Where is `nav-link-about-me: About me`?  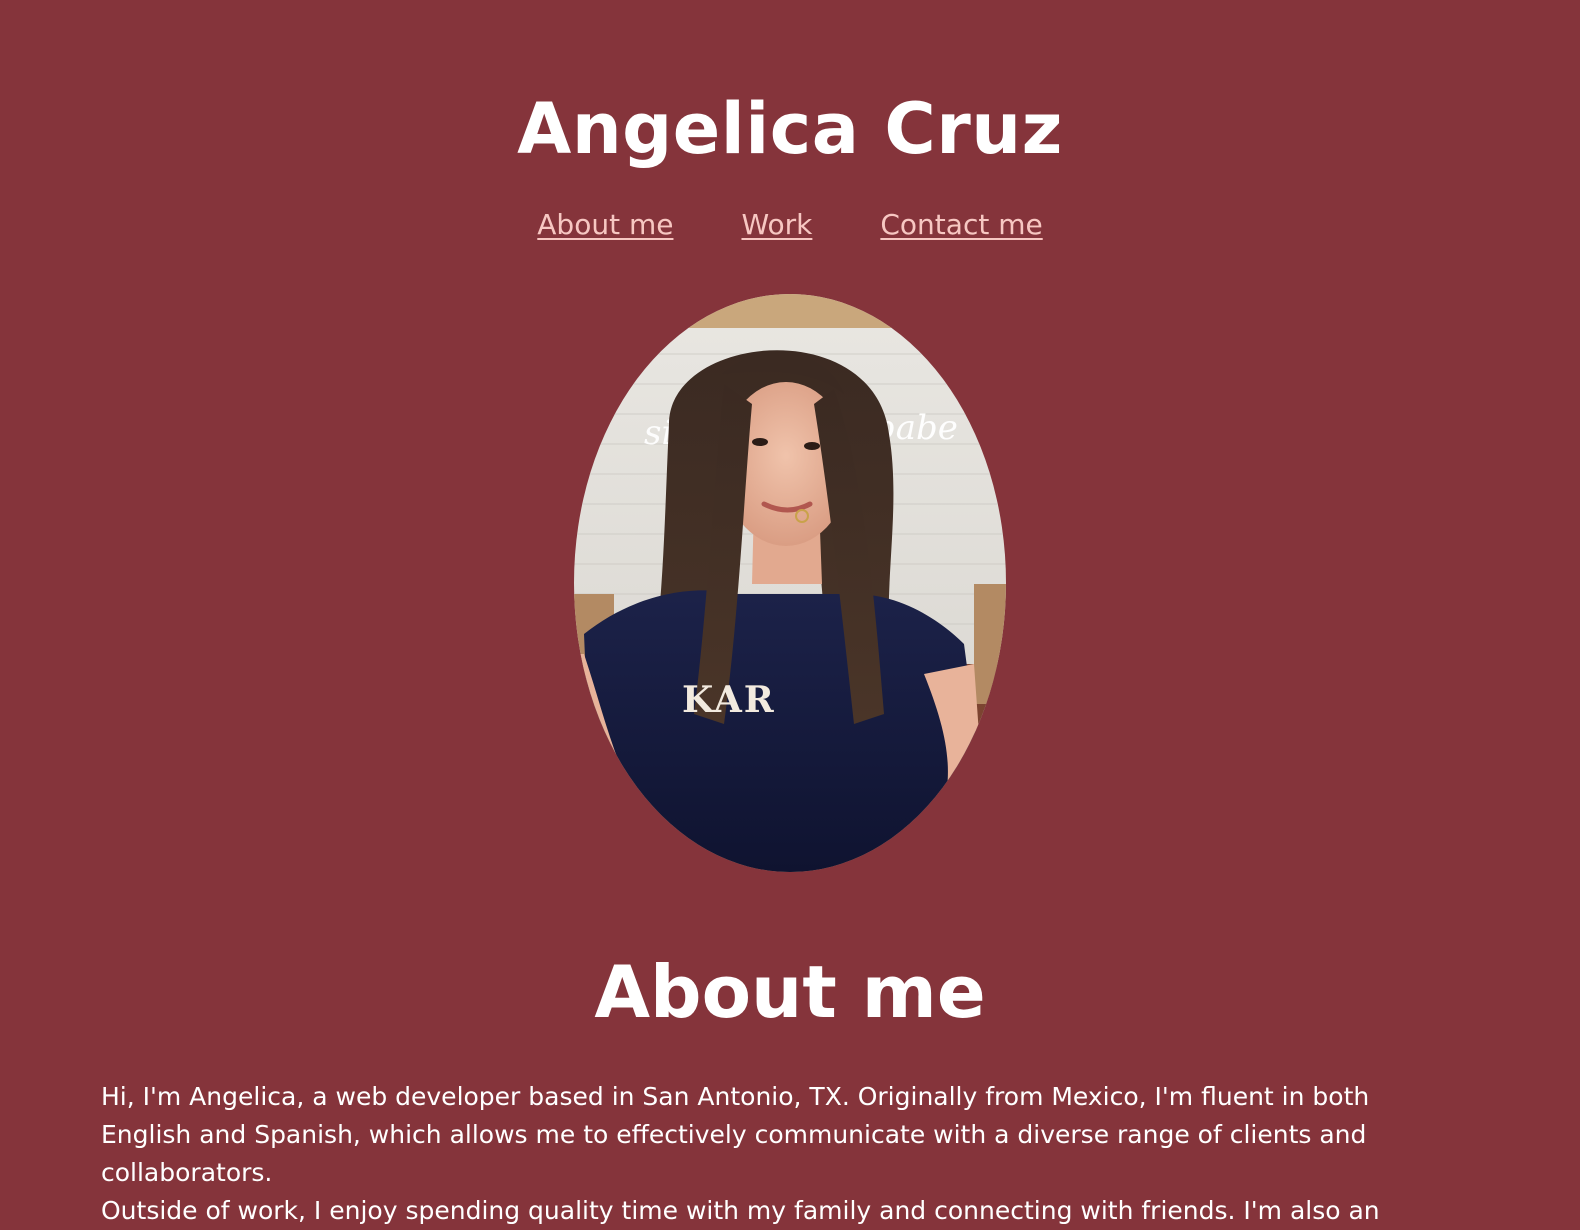
nav-link-about-me: About me is located at coordinates (605, 225).